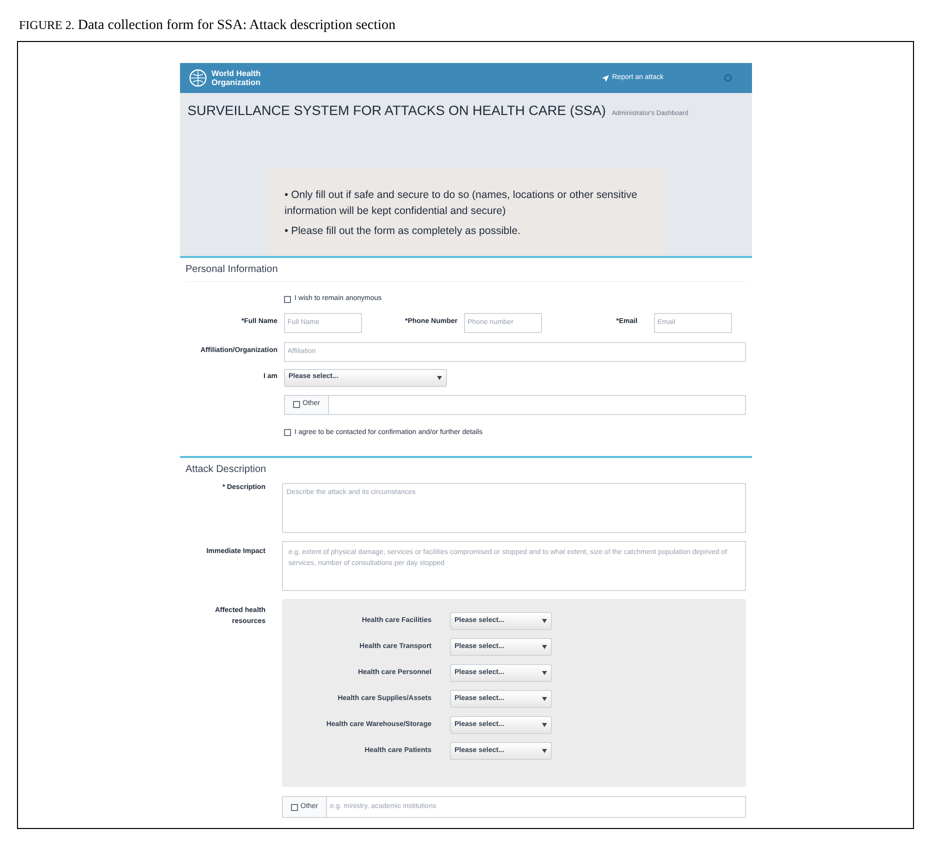 The height and width of the screenshot is (853, 931). What do you see at coordinates (236, 78) in the screenshot?
I see `brand-name: World Health Organization` at bounding box center [236, 78].